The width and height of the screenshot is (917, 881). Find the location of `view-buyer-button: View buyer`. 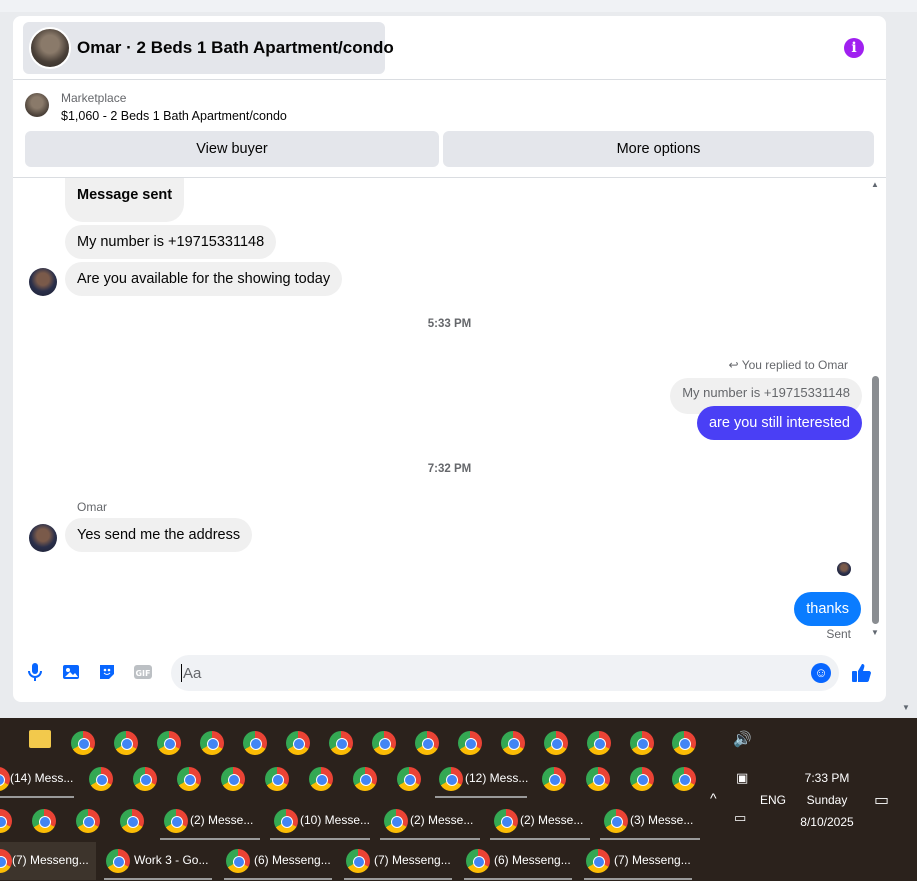

view-buyer-button: View buyer is located at coordinates (232, 149).